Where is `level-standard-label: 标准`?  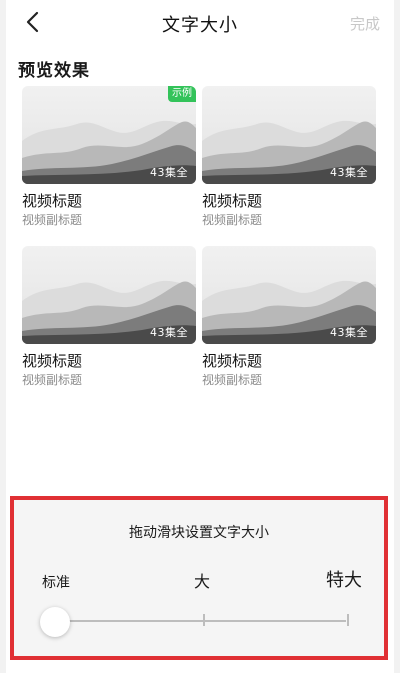 level-standard-label: 标准 is located at coordinates (56, 582).